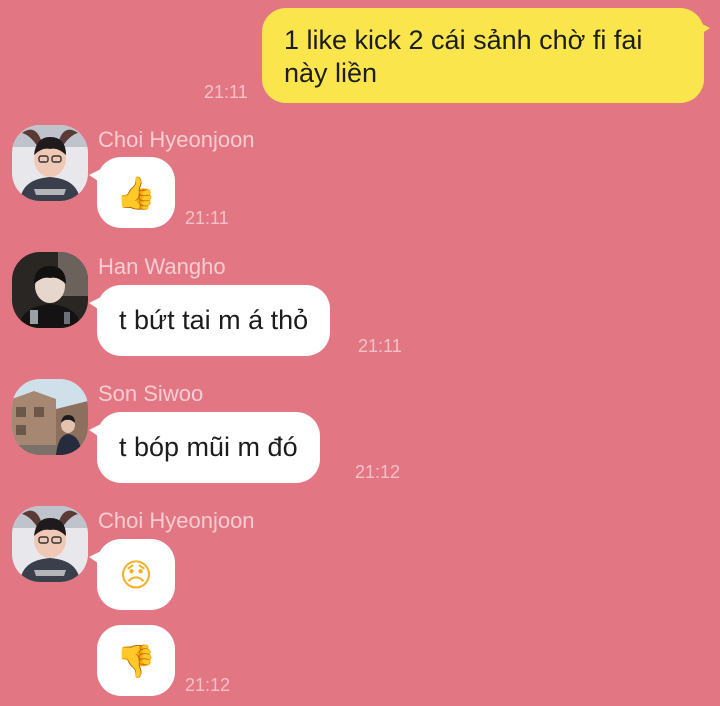  Describe the element at coordinates (214, 320) in the screenshot. I see `message-text: t bứt tai m á thỏ` at that location.